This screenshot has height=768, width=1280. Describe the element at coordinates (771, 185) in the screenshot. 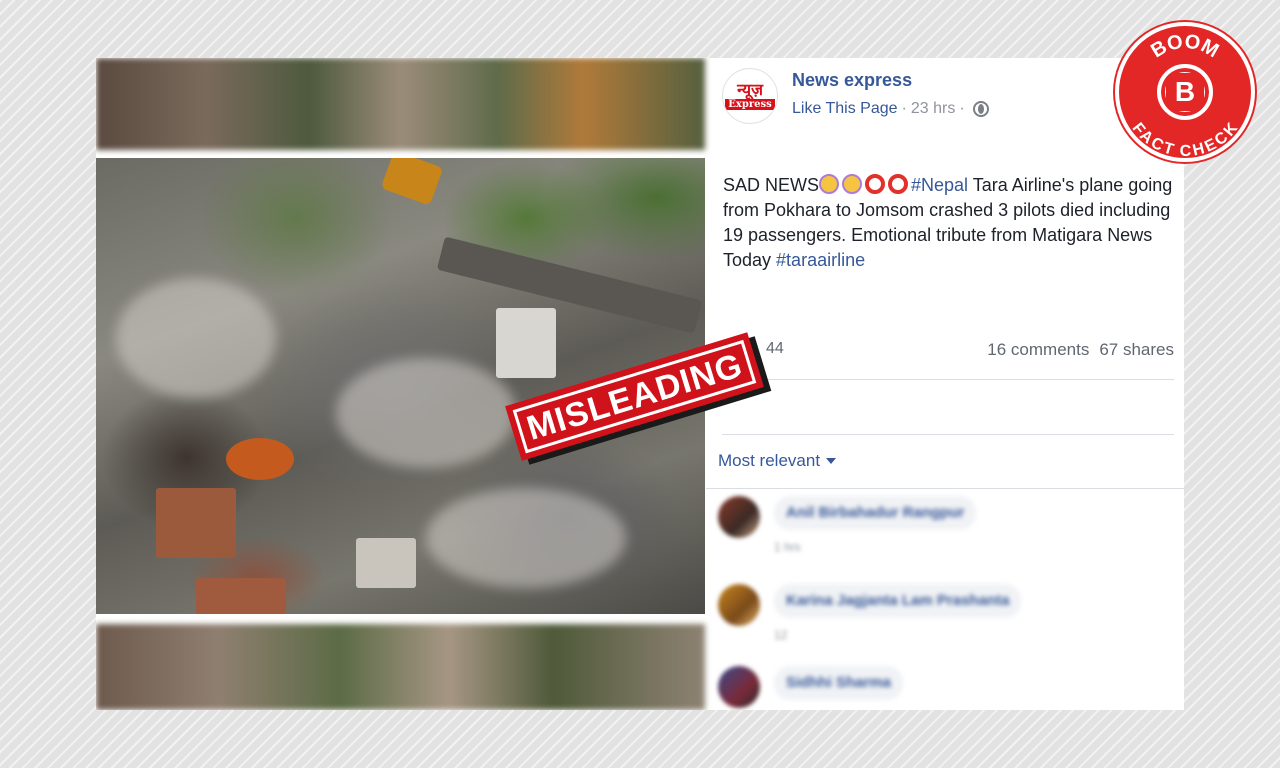

I see `post-text-prefix: SAD NEWS` at that location.